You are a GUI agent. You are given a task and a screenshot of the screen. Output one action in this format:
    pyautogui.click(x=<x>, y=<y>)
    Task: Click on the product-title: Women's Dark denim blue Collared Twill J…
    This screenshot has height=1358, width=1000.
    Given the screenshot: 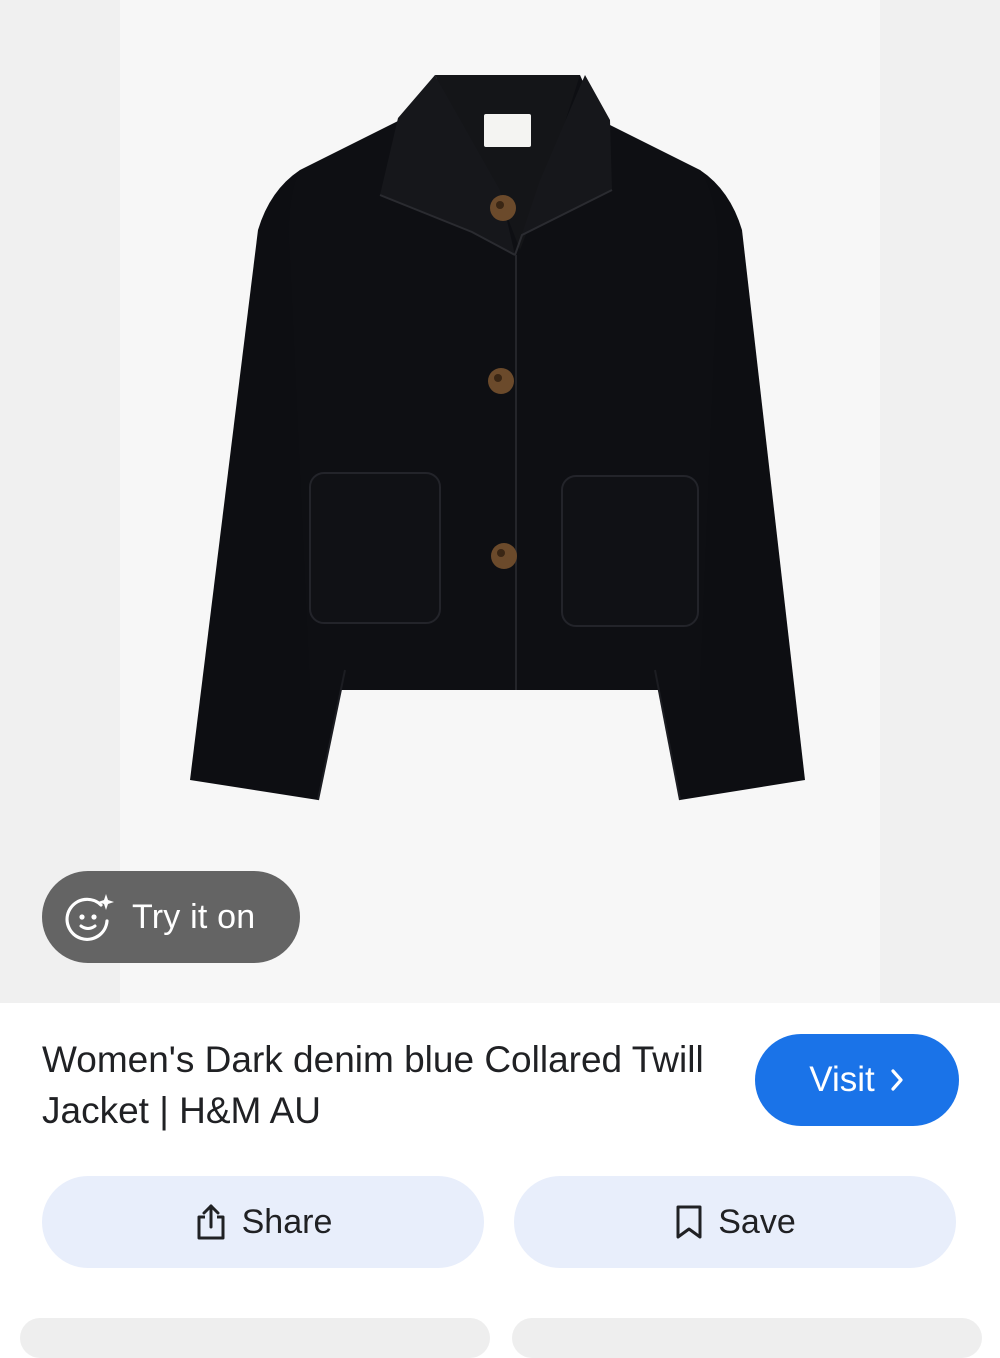 What is the action you would take?
    pyautogui.click(x=382, y=1085)
    